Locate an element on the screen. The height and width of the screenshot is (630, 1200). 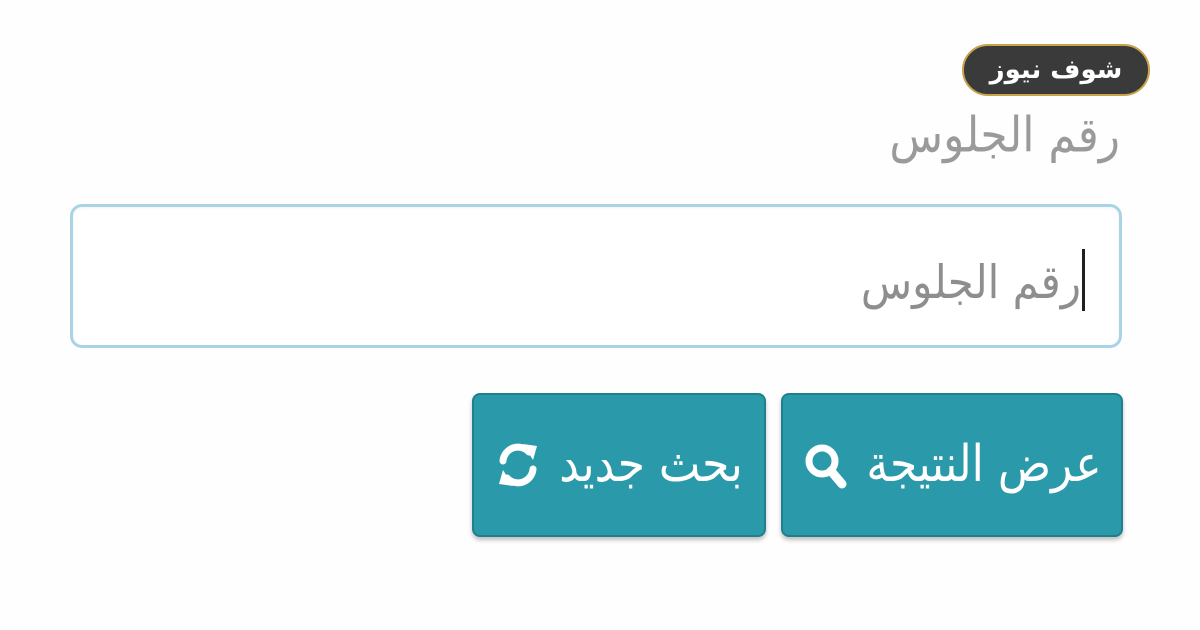
seat-number-label: رقم الجلوس is located at coordinates (1004, 135).